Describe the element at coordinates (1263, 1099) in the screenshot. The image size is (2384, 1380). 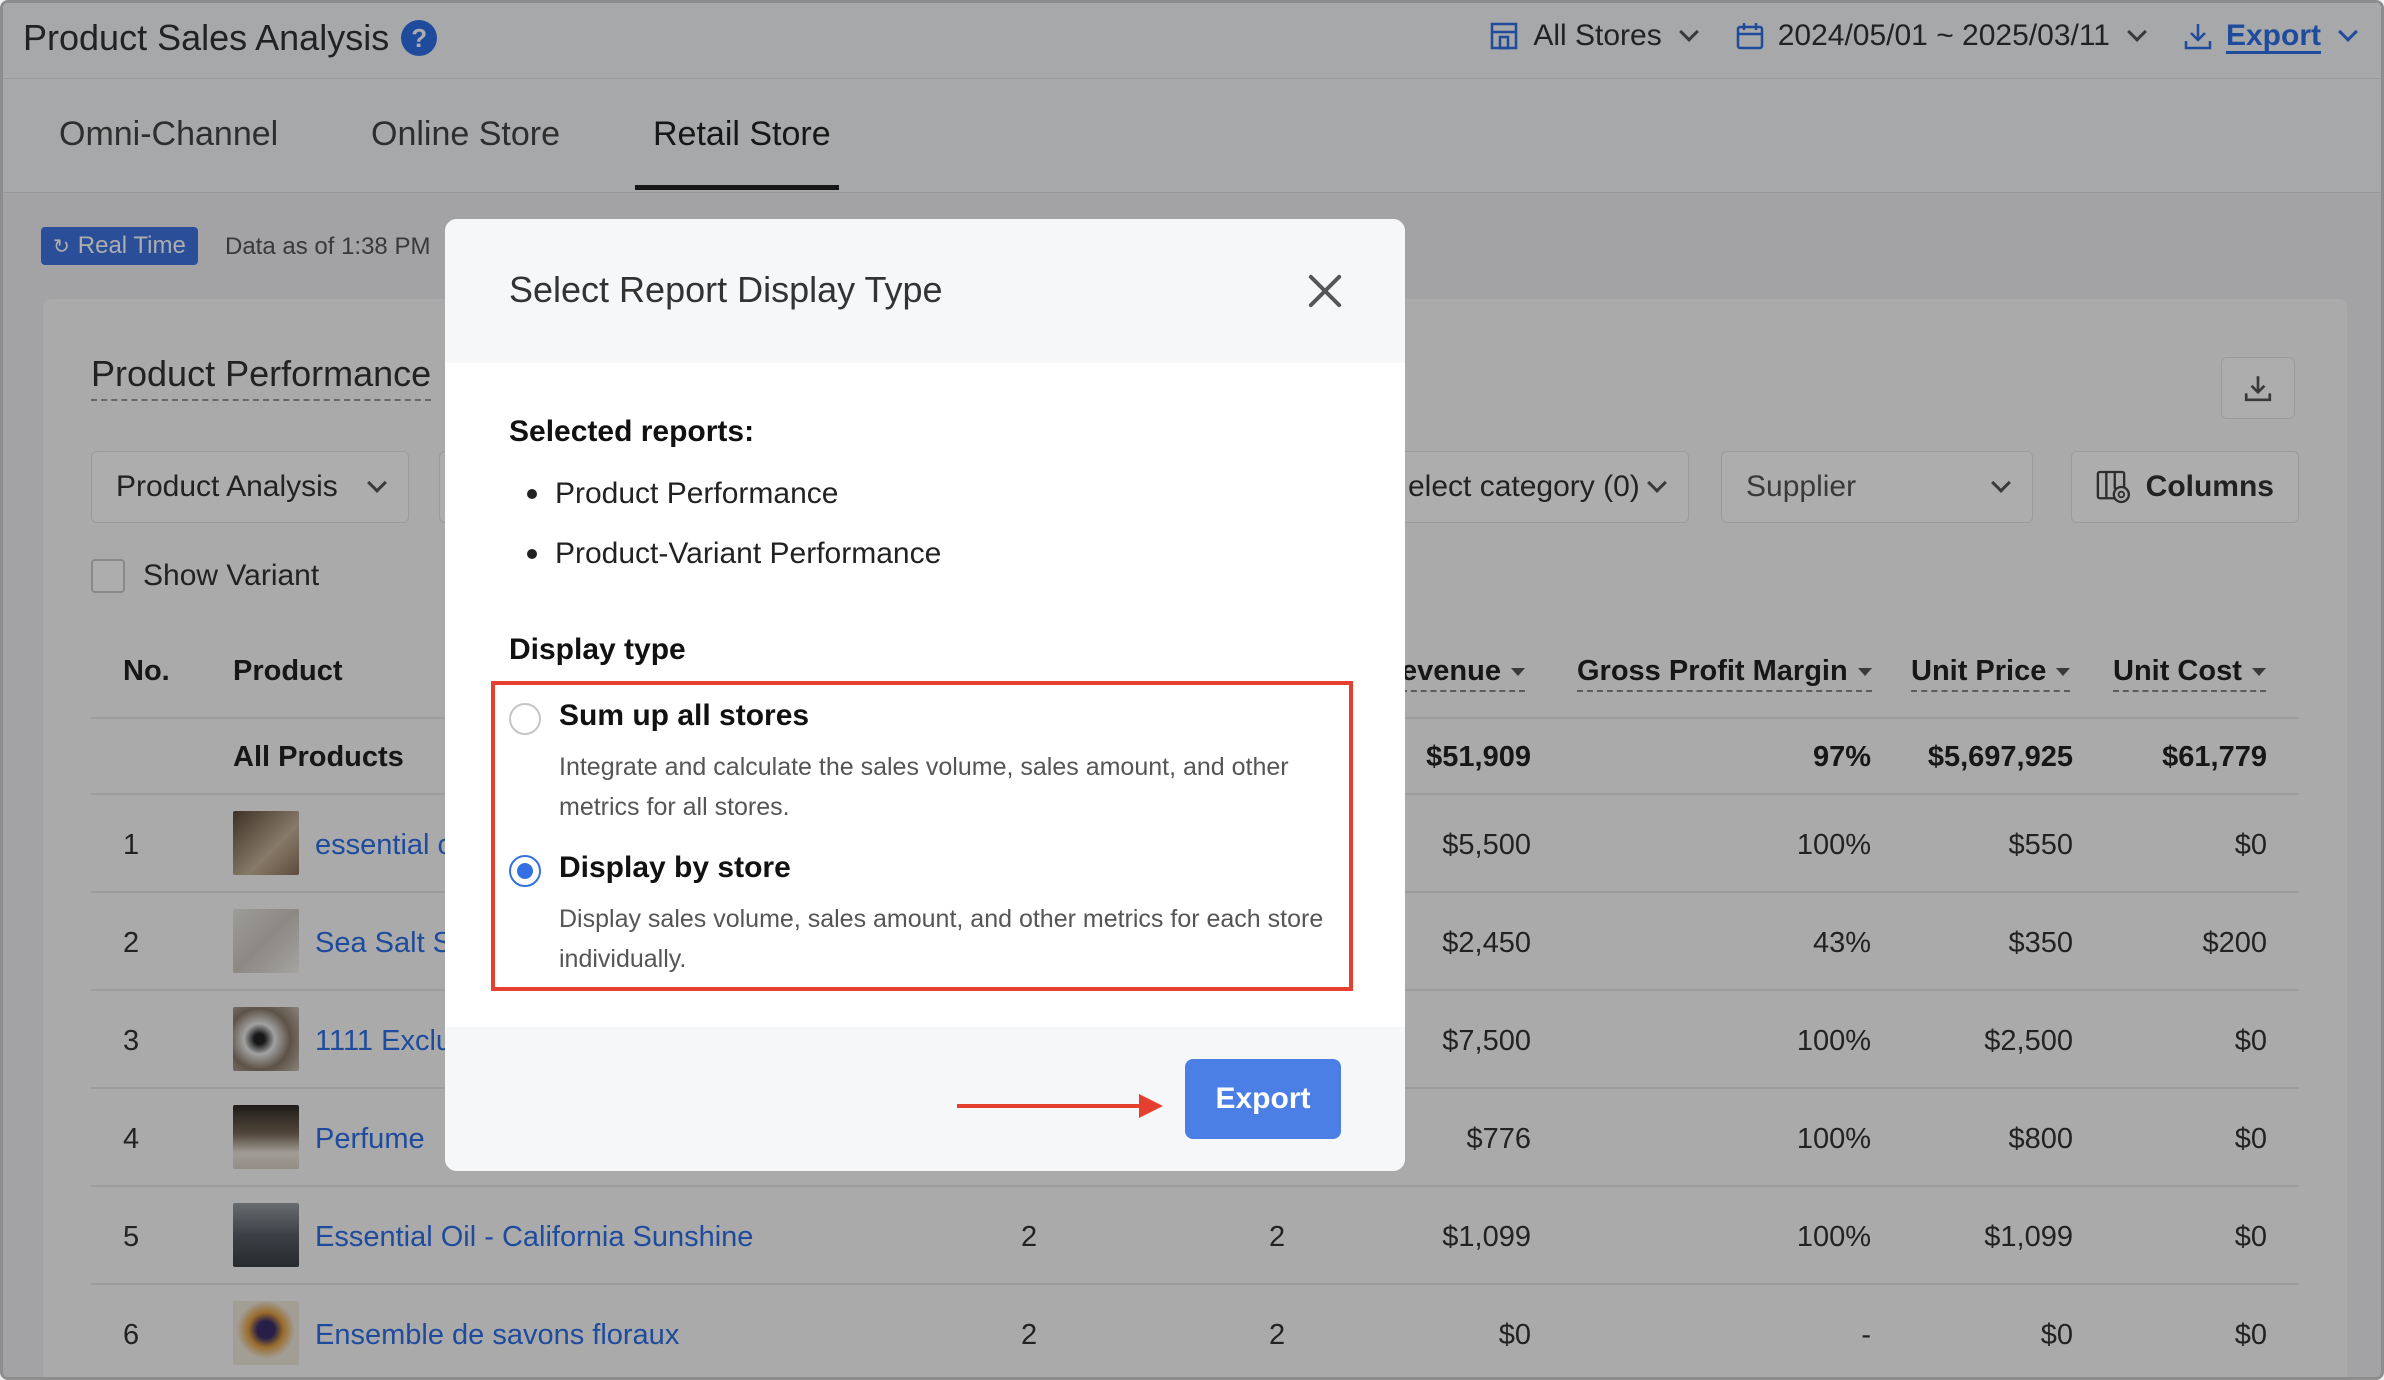
I see `export-button: Export` at that location.